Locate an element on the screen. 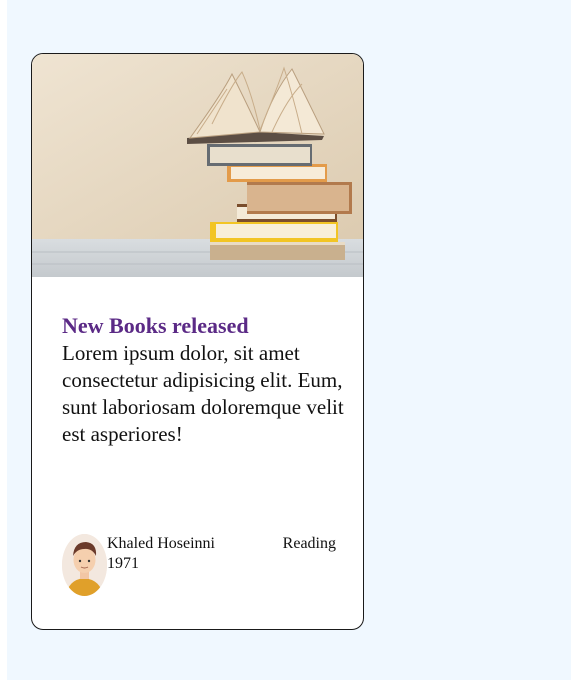  avatar-icon is located at coordinates (84, 565).